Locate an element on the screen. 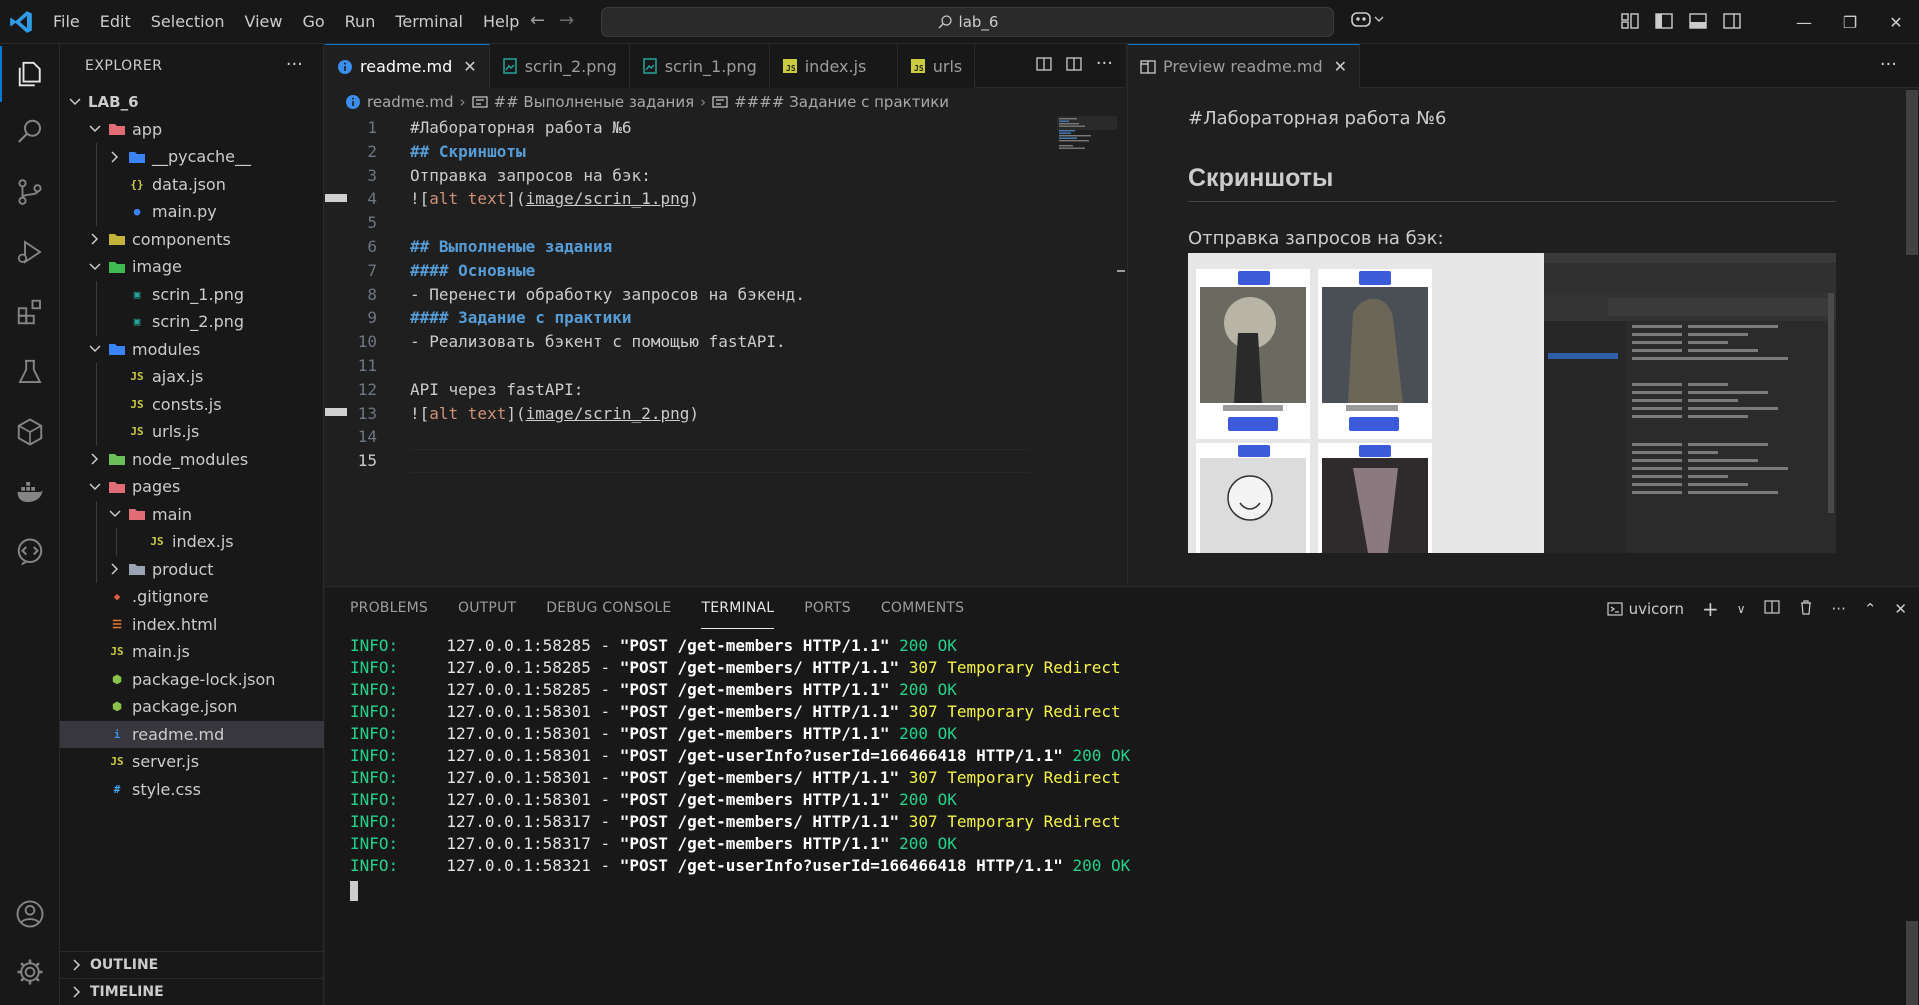  minimap is located at coordinates (1081, 350).